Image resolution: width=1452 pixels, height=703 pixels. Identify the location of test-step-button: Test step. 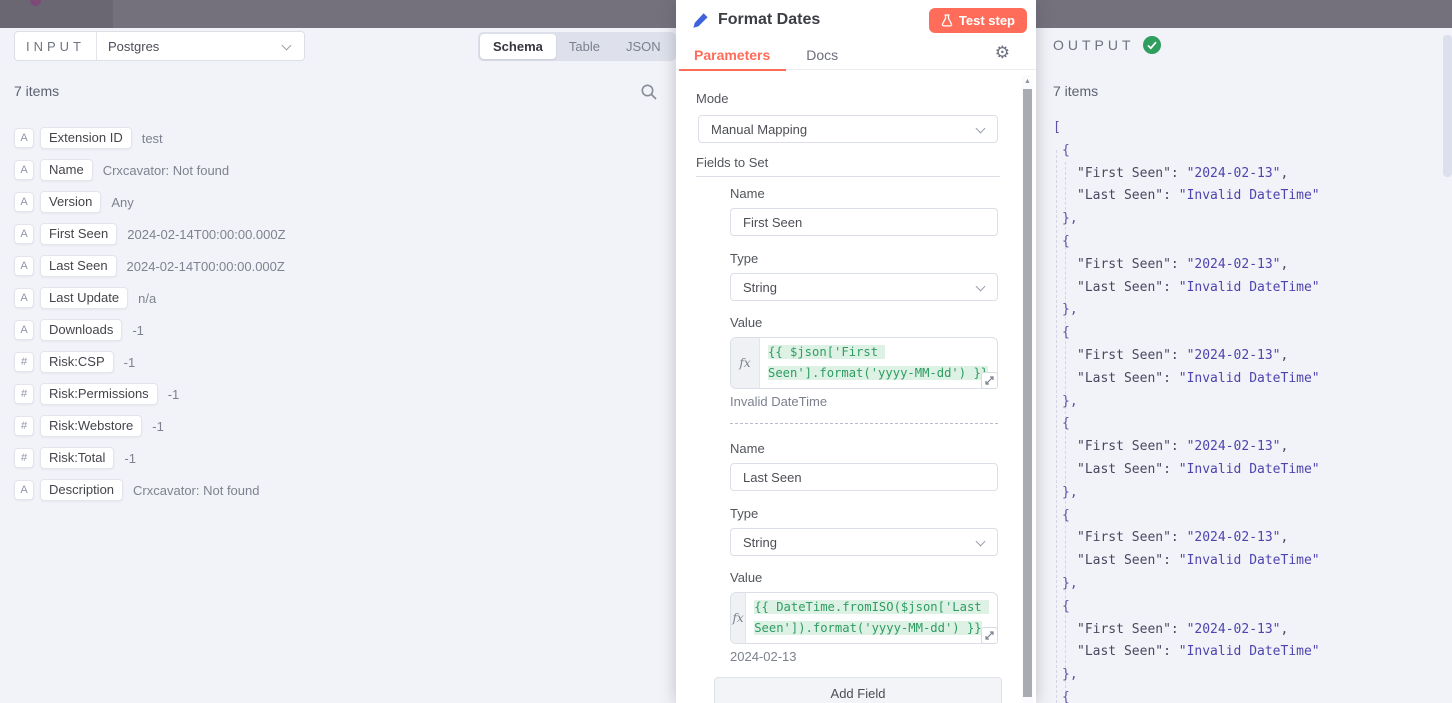
(977, 20).